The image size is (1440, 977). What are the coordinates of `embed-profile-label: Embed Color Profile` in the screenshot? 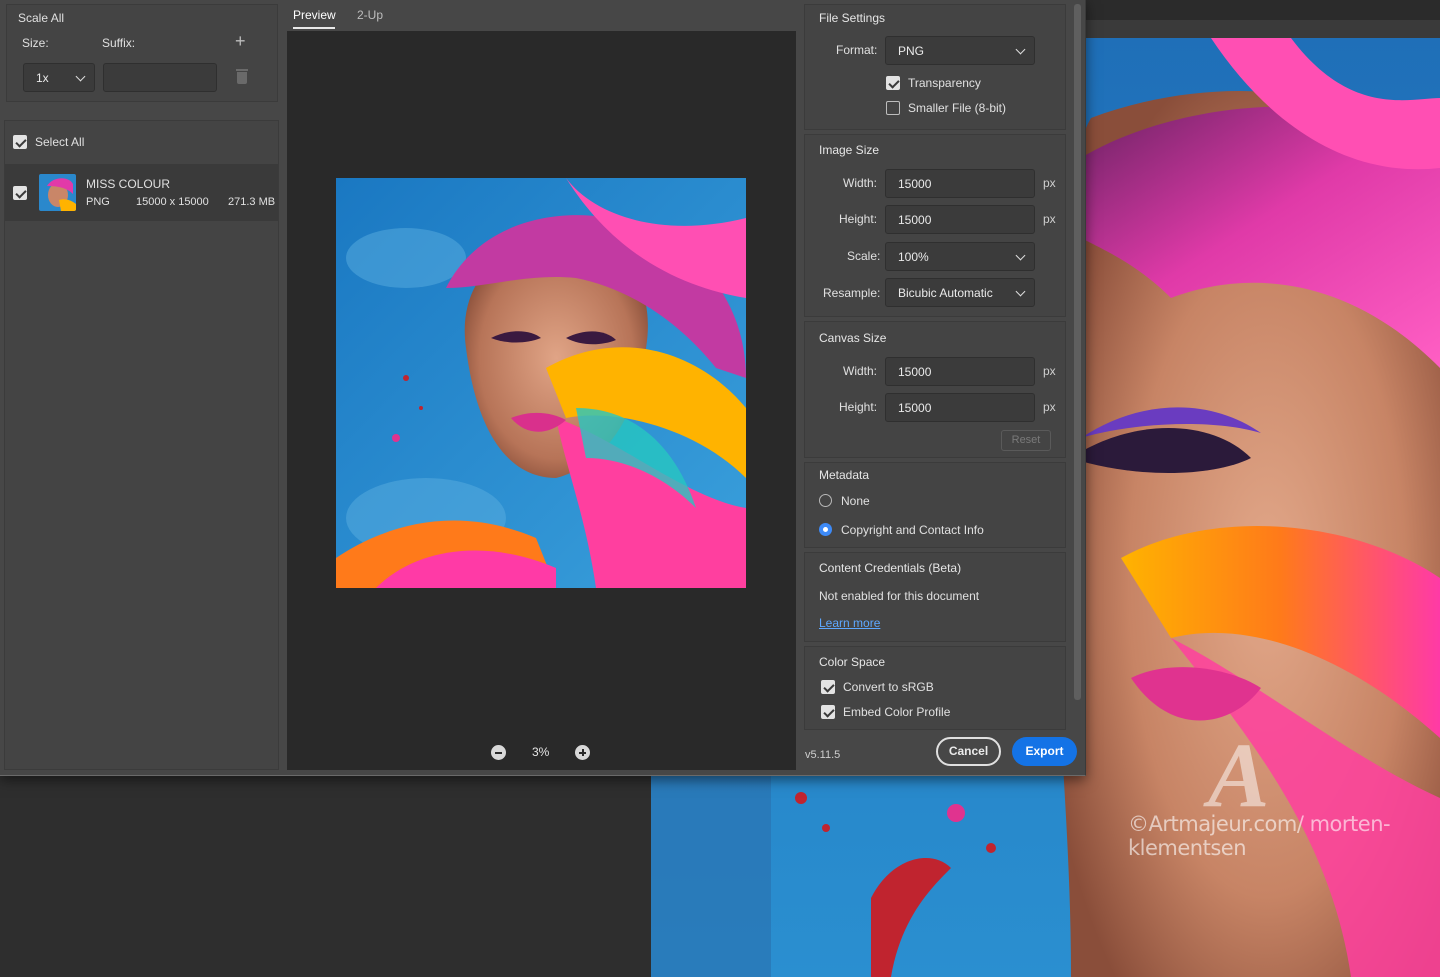 It's located at (897, 712).